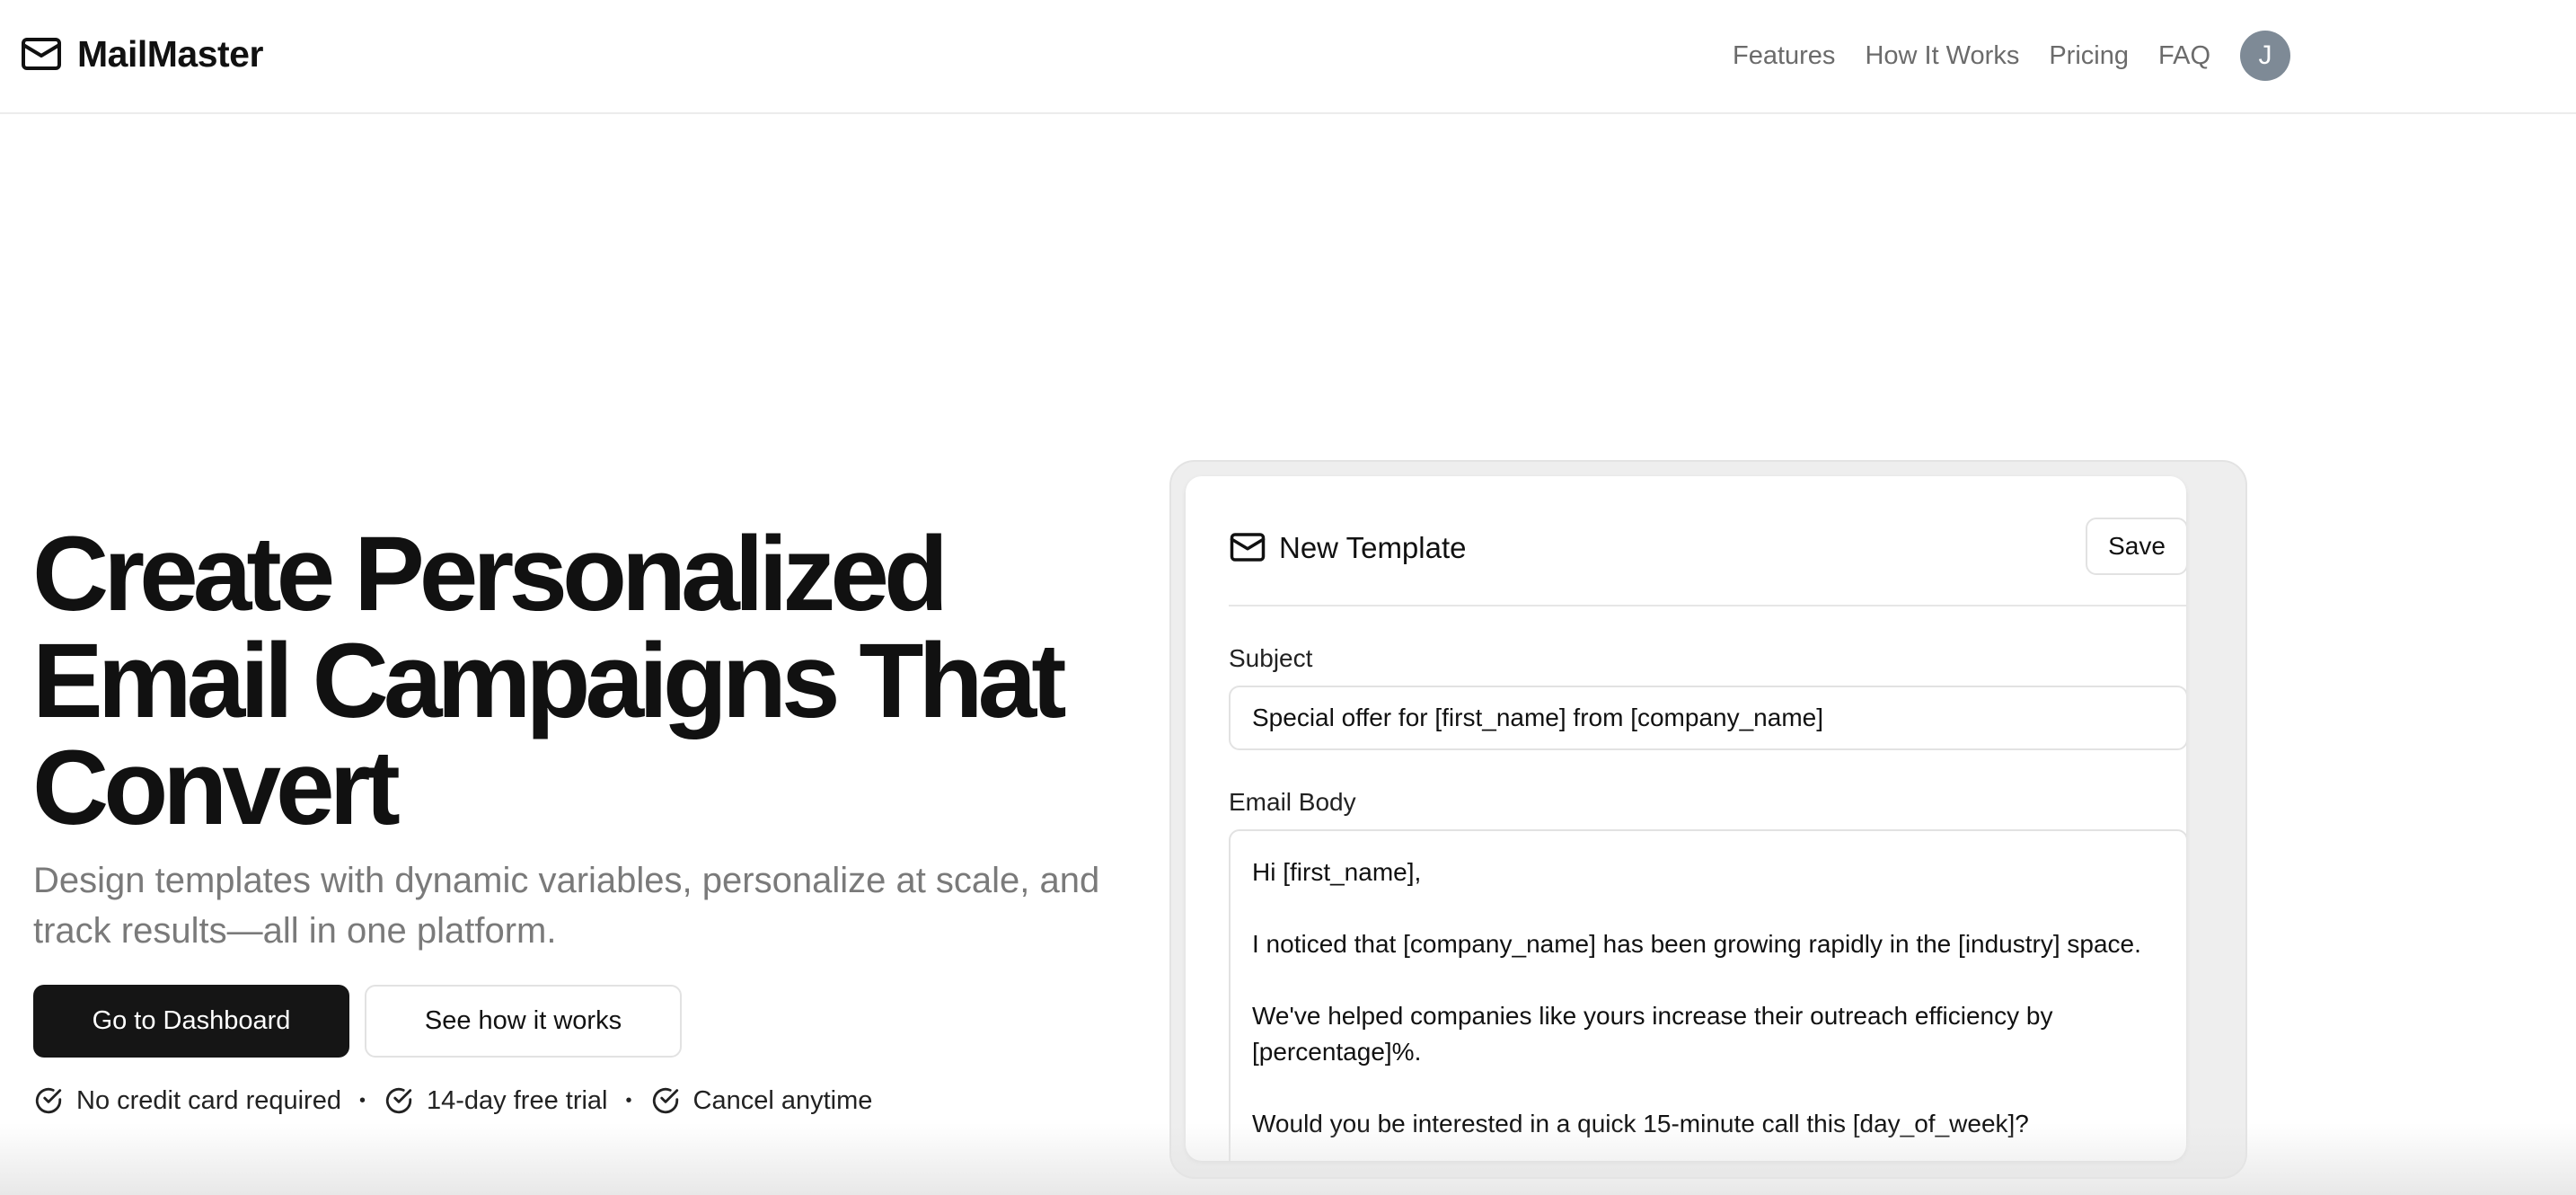  Describe the element at coordinates (1373, 547) in the screenshot. I see `card-title: New Template` at that location.